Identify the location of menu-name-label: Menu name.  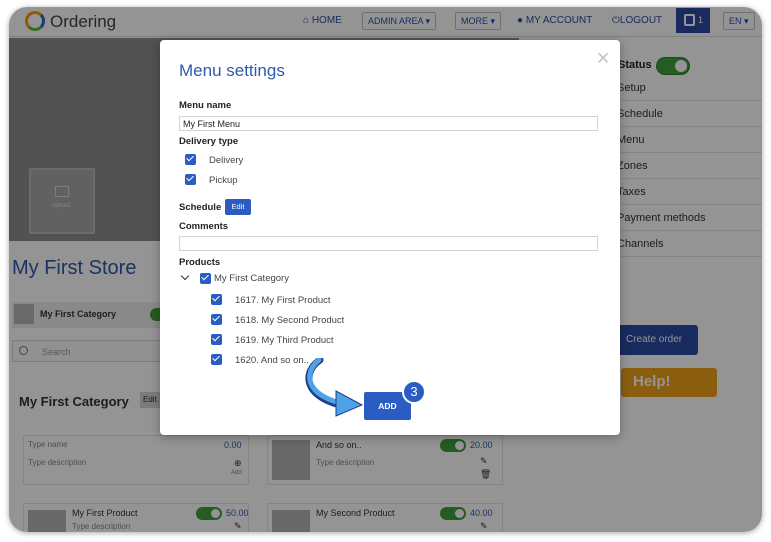
(205, 105).